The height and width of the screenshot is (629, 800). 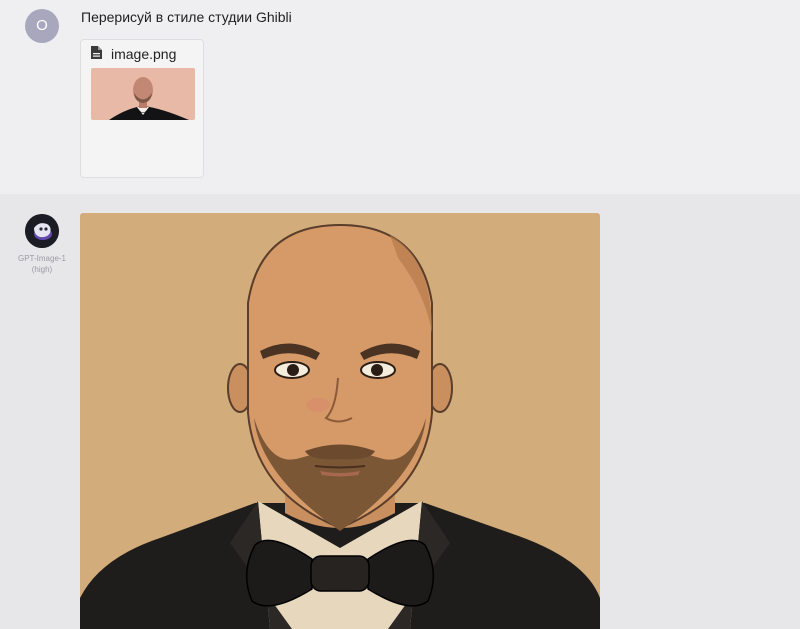 I want to click on attachment-thumbnail, so click(x=143, y=94).